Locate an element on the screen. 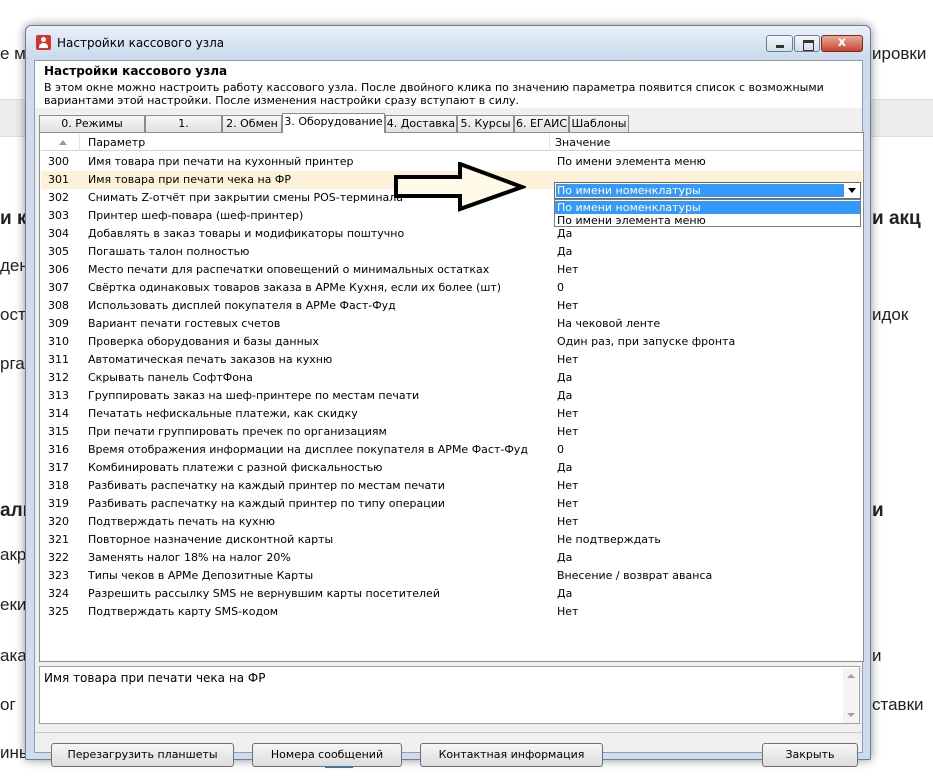  table-row: 322 Заменять налог 18% на налог 20% Да is located at coordinates (451, 558).